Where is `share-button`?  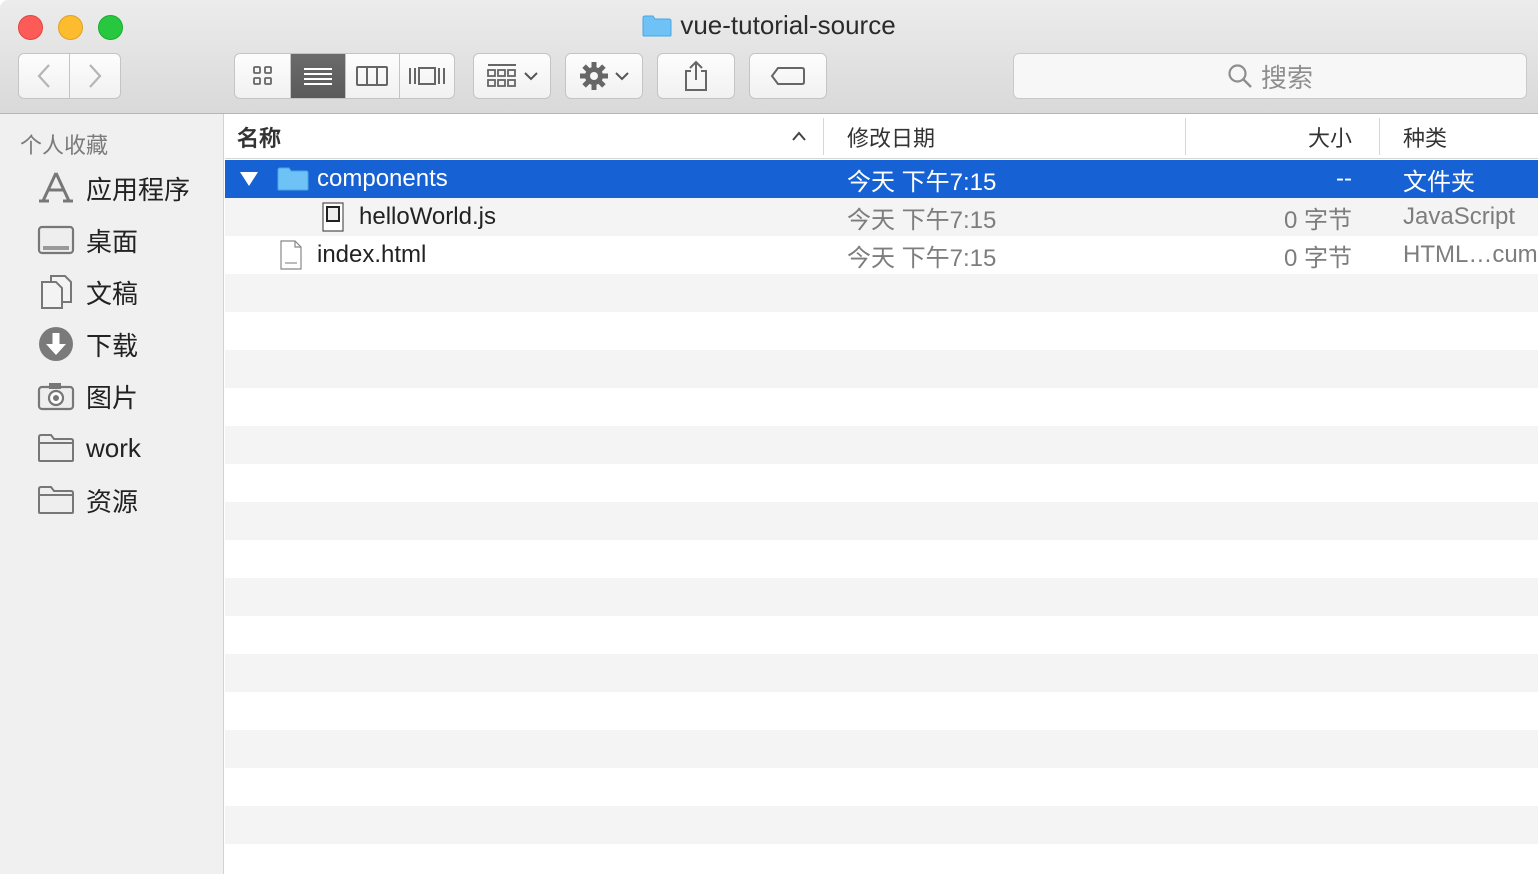 share-button is located at coordinates (696, 76).